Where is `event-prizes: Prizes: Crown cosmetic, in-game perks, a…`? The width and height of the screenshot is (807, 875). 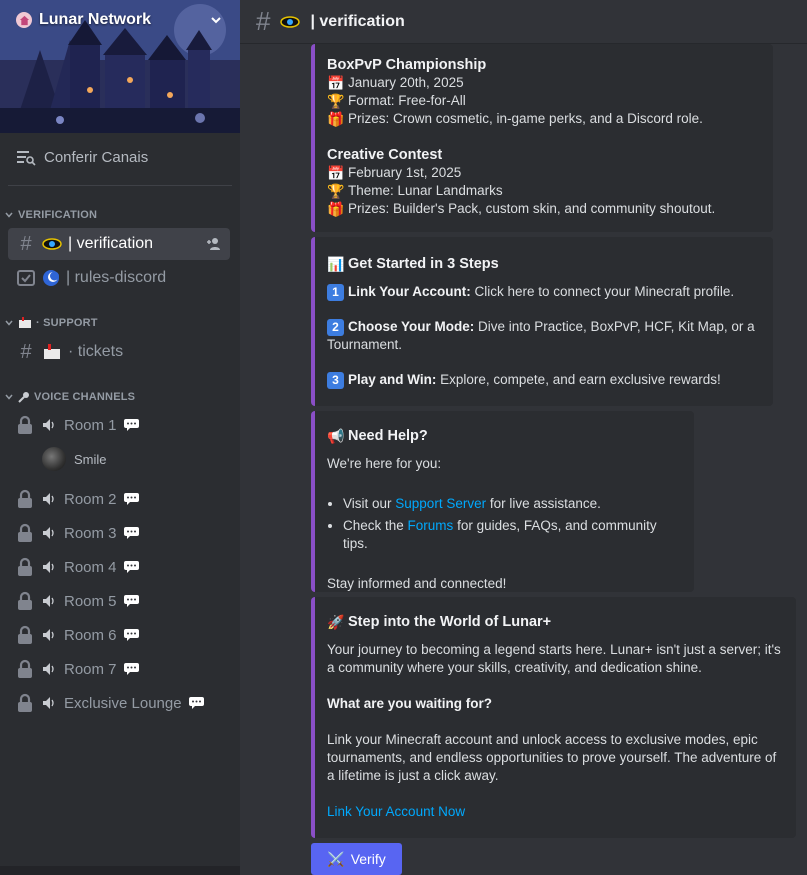
event-prizes: Prizes: Crown cosmetic, in-game perks, a… is located at coordinates (525, 118).